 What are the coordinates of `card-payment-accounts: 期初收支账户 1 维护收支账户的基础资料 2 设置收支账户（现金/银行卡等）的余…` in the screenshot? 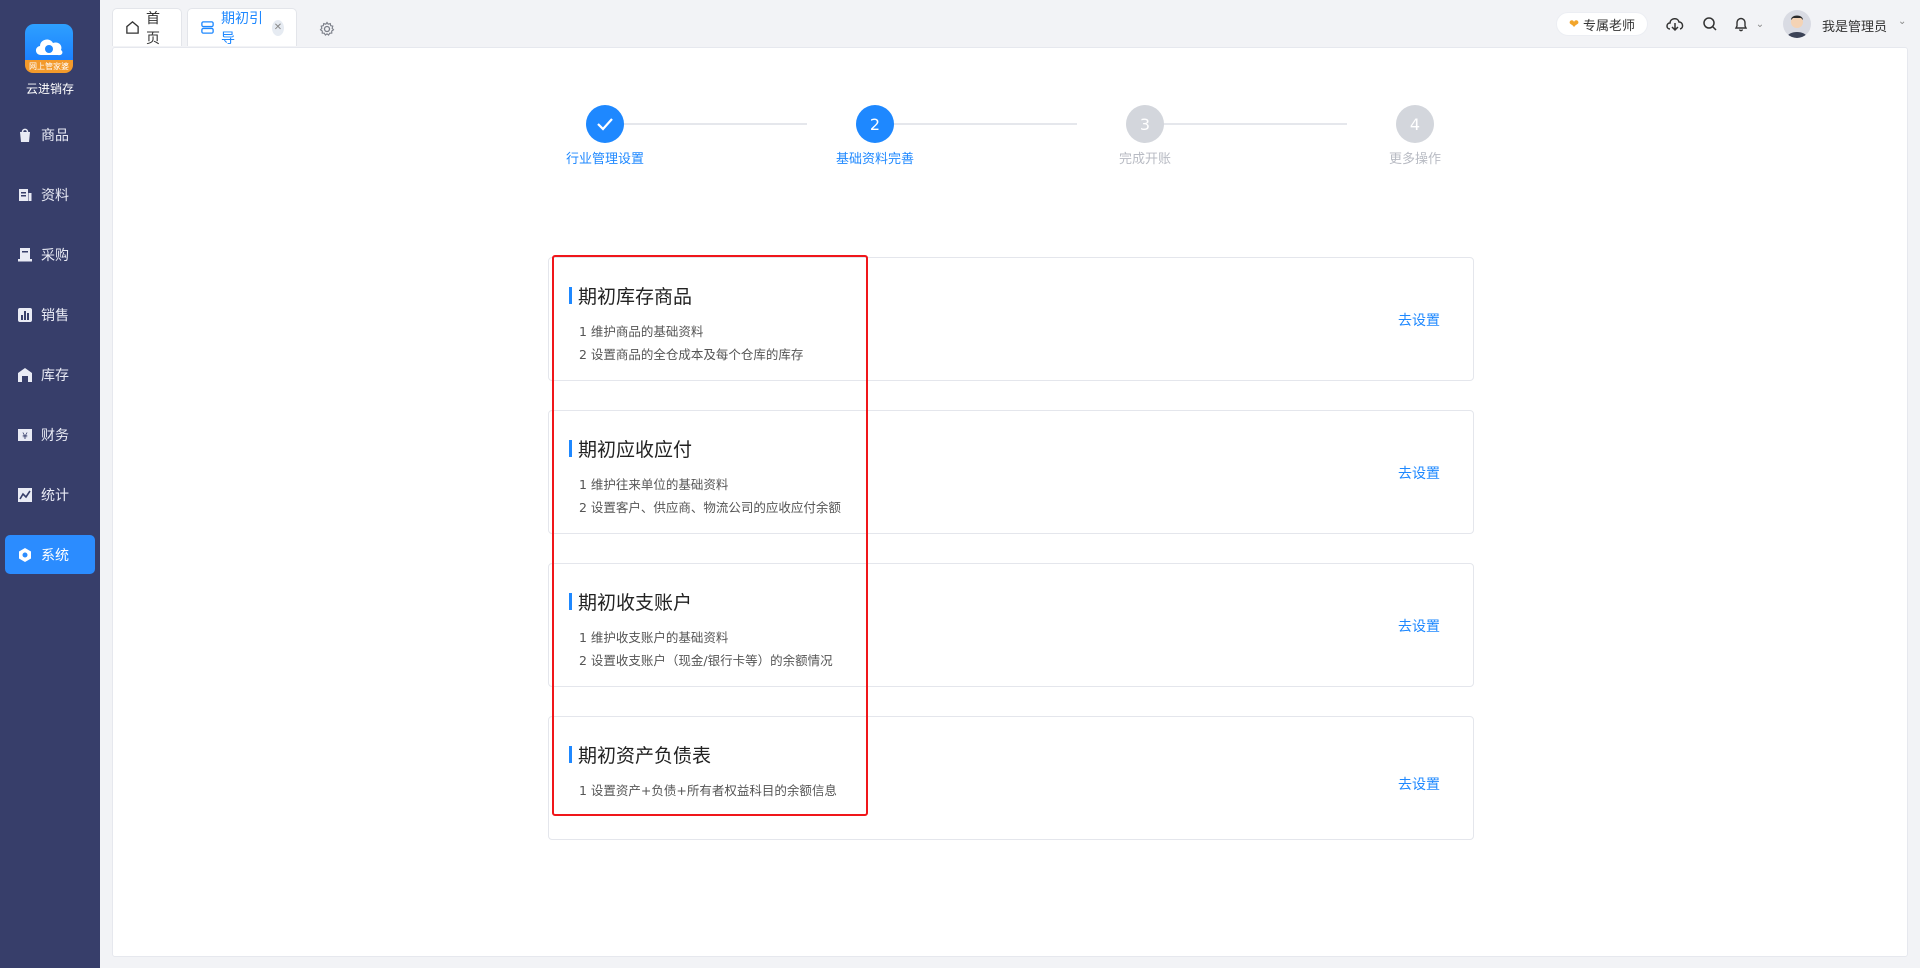 It's located at (1011, 625).